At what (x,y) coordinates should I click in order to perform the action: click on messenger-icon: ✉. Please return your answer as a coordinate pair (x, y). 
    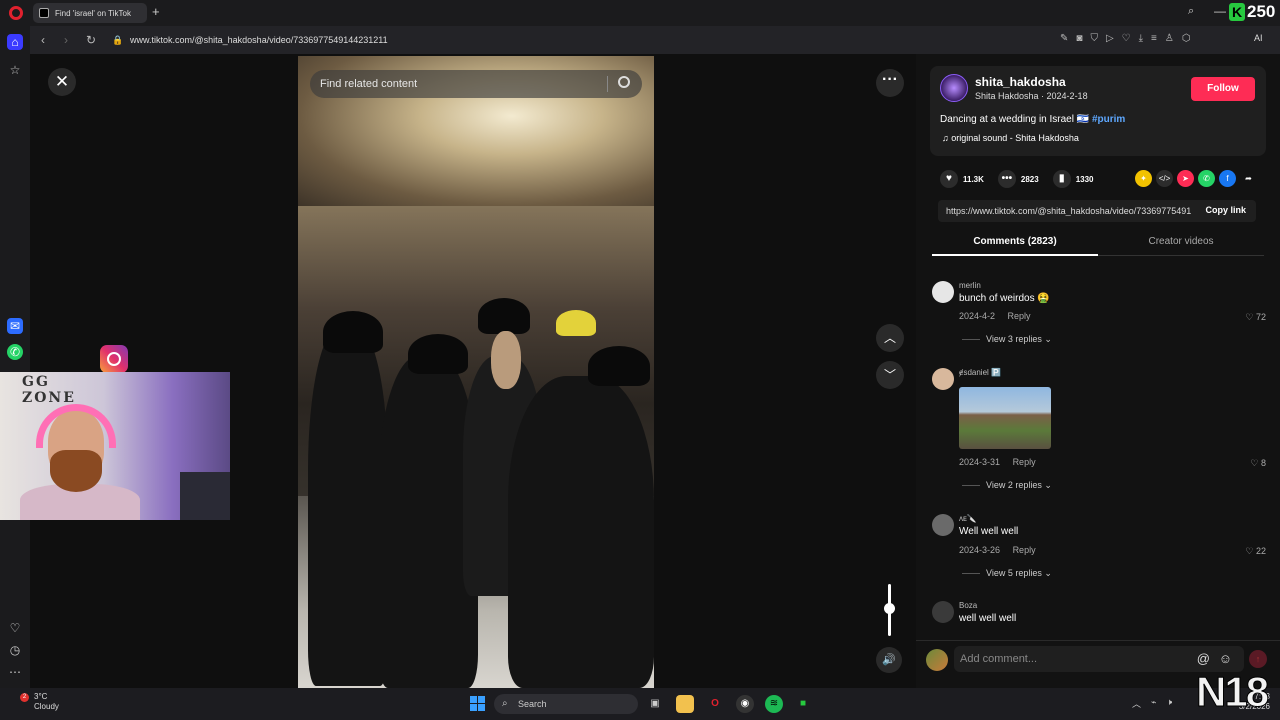
    Looking at the image, I should click on (15, 326).